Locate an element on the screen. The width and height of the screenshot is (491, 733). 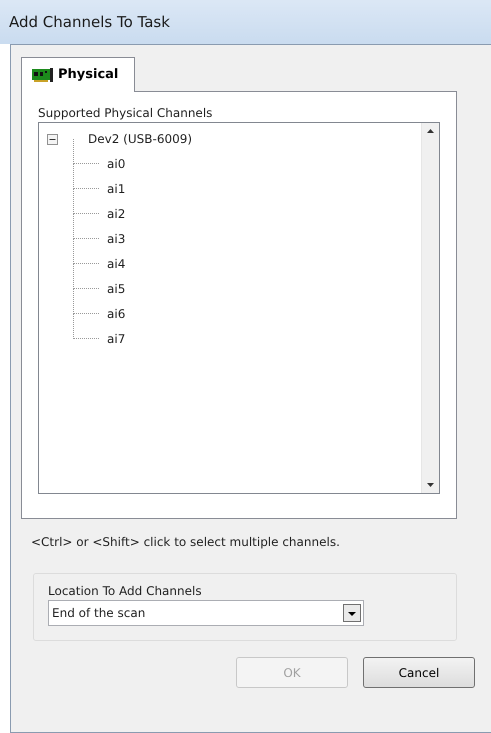
board-icon is located at coordinates (43, 75).